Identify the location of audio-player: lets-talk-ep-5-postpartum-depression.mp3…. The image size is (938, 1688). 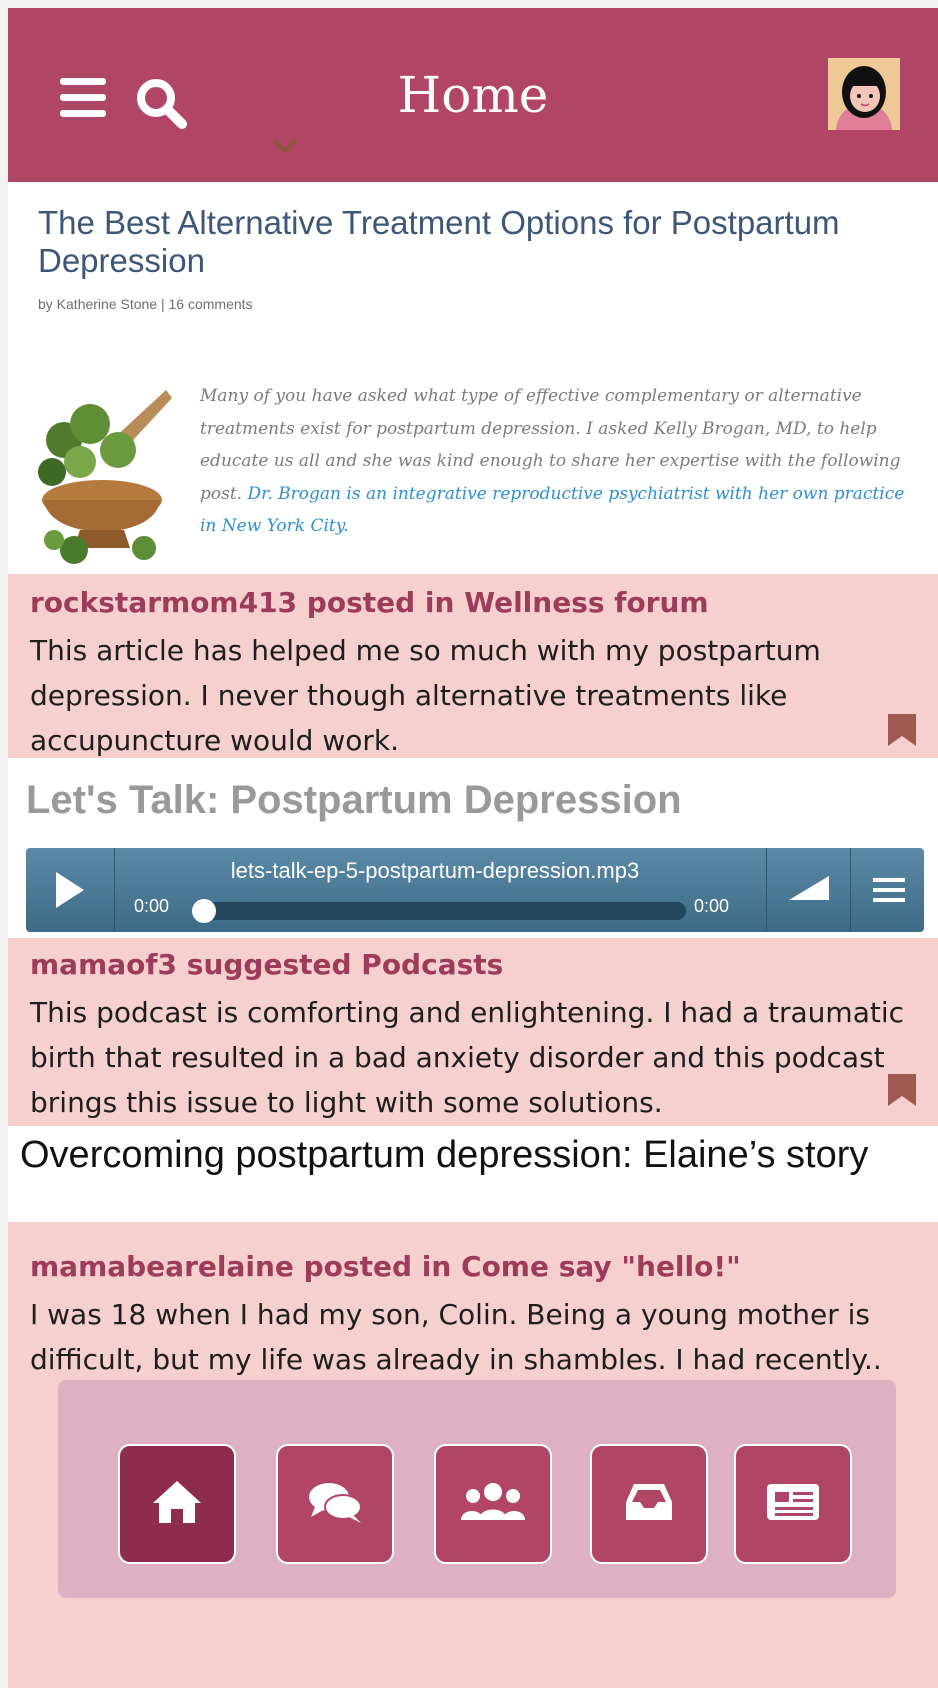
(475, 890).